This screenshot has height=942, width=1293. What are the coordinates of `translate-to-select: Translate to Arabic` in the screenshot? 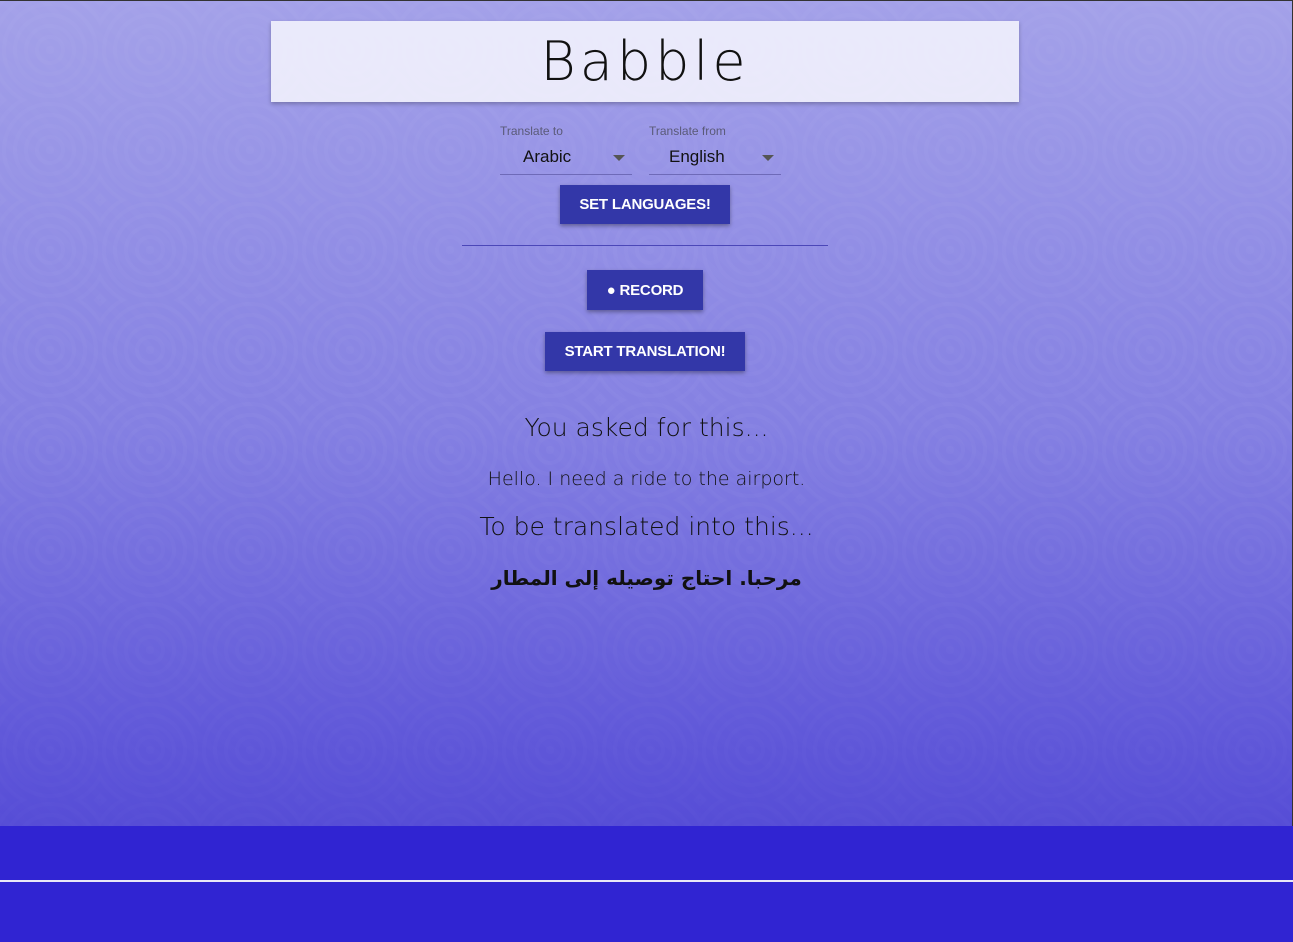 It's located at (566, 148).